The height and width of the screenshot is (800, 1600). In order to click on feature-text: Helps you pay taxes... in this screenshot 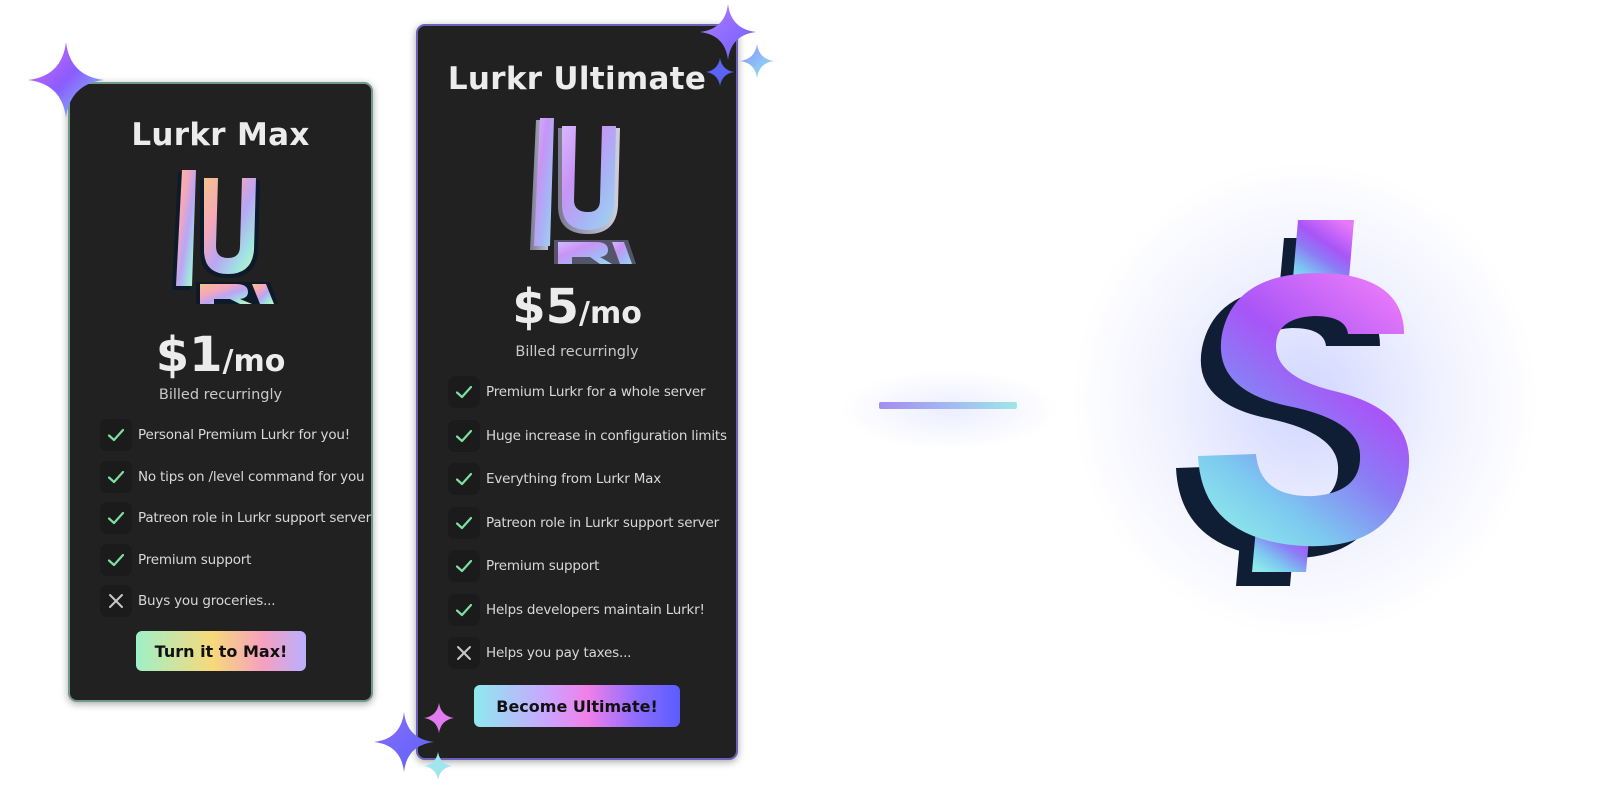, I will do `click(559, 653)`.